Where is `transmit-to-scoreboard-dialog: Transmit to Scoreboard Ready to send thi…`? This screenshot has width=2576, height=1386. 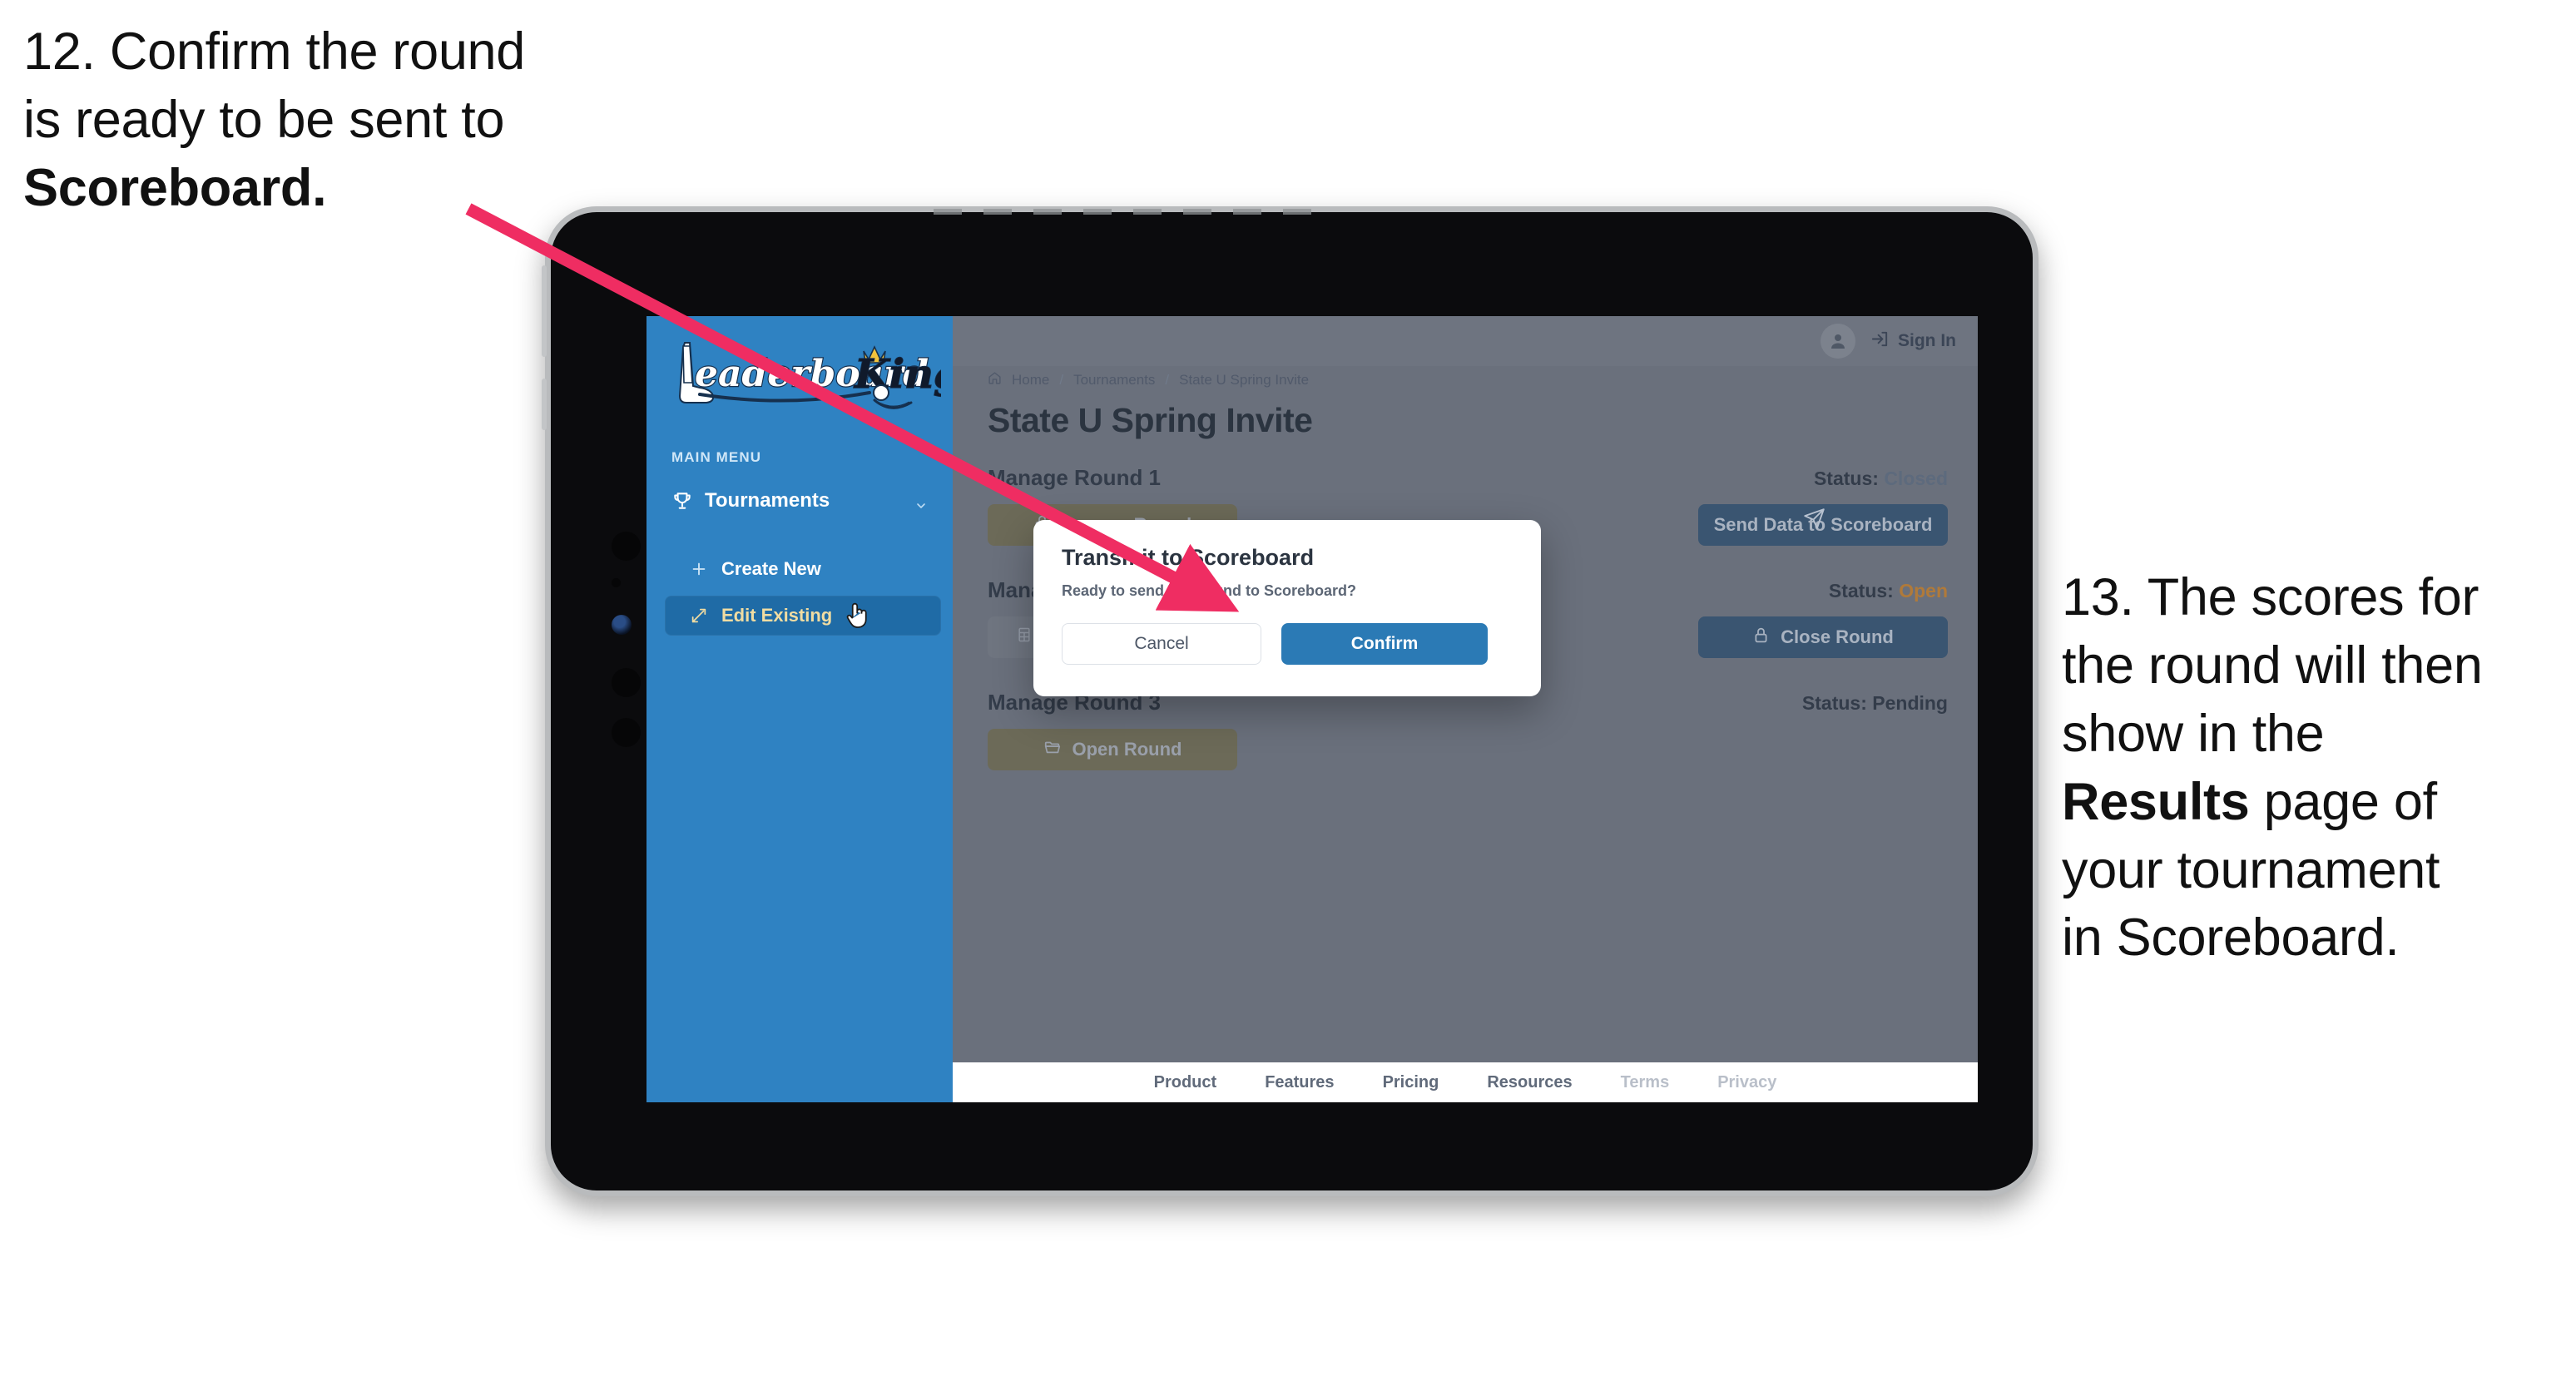 transmit-to-scoreboard-dialog: Transmit to Scoreboard Ready to send thi… is located at coordinates (1287, 608).